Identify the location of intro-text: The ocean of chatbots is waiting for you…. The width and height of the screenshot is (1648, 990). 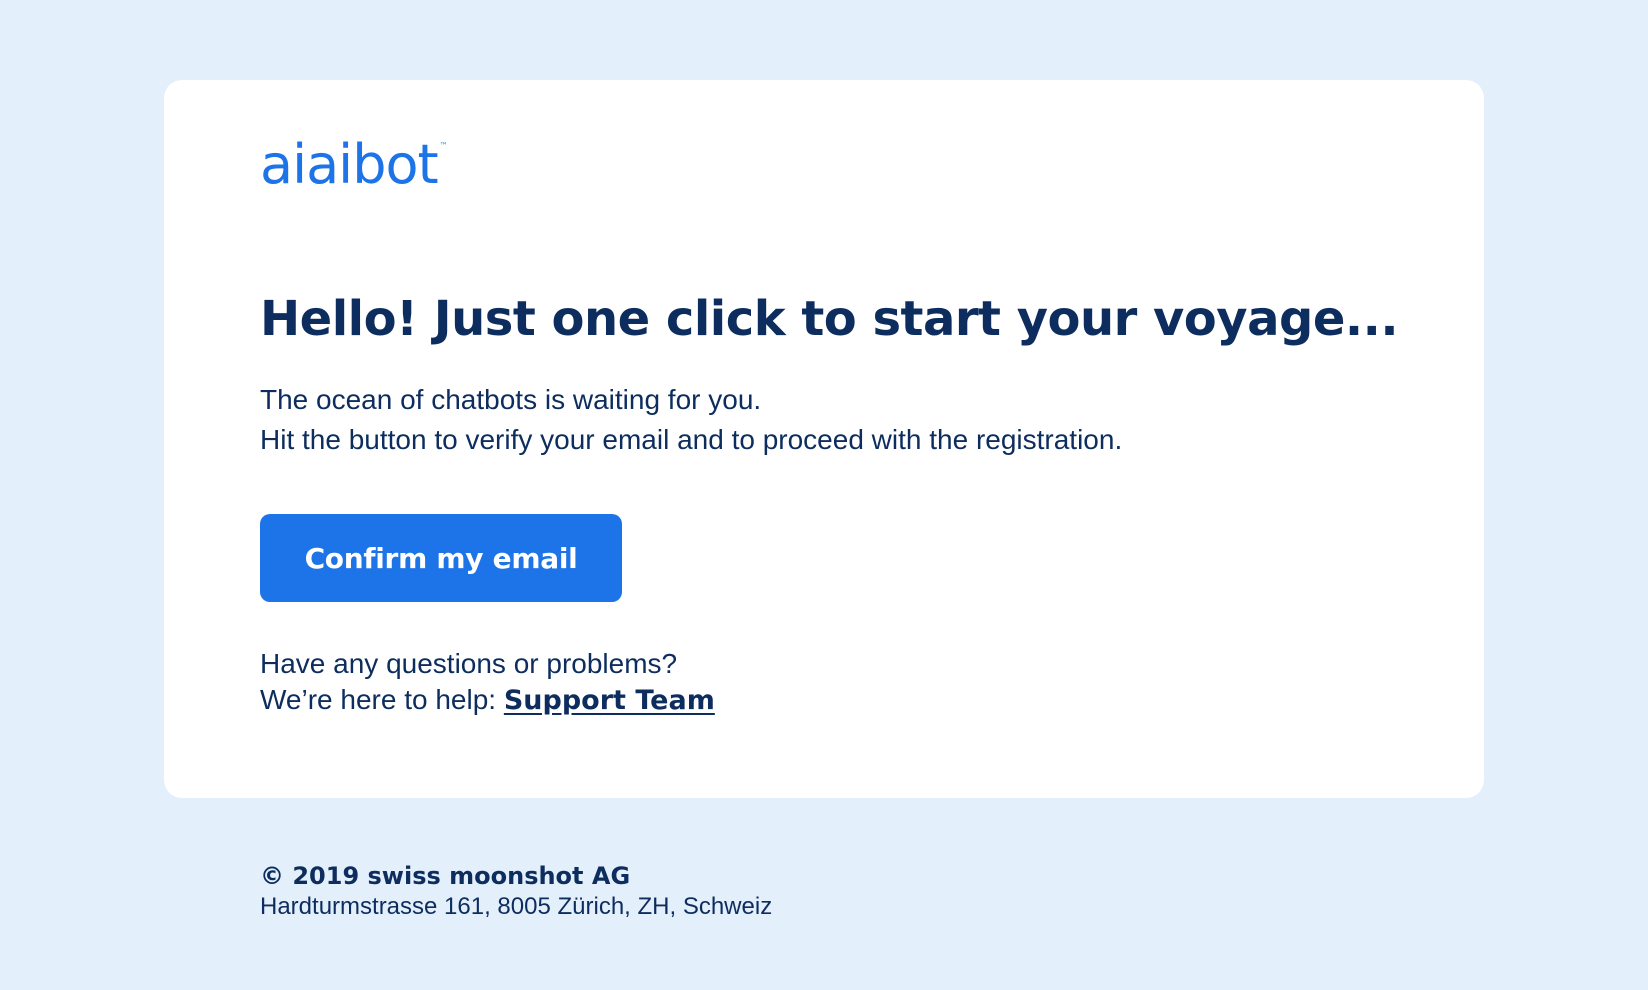
(691, 420).